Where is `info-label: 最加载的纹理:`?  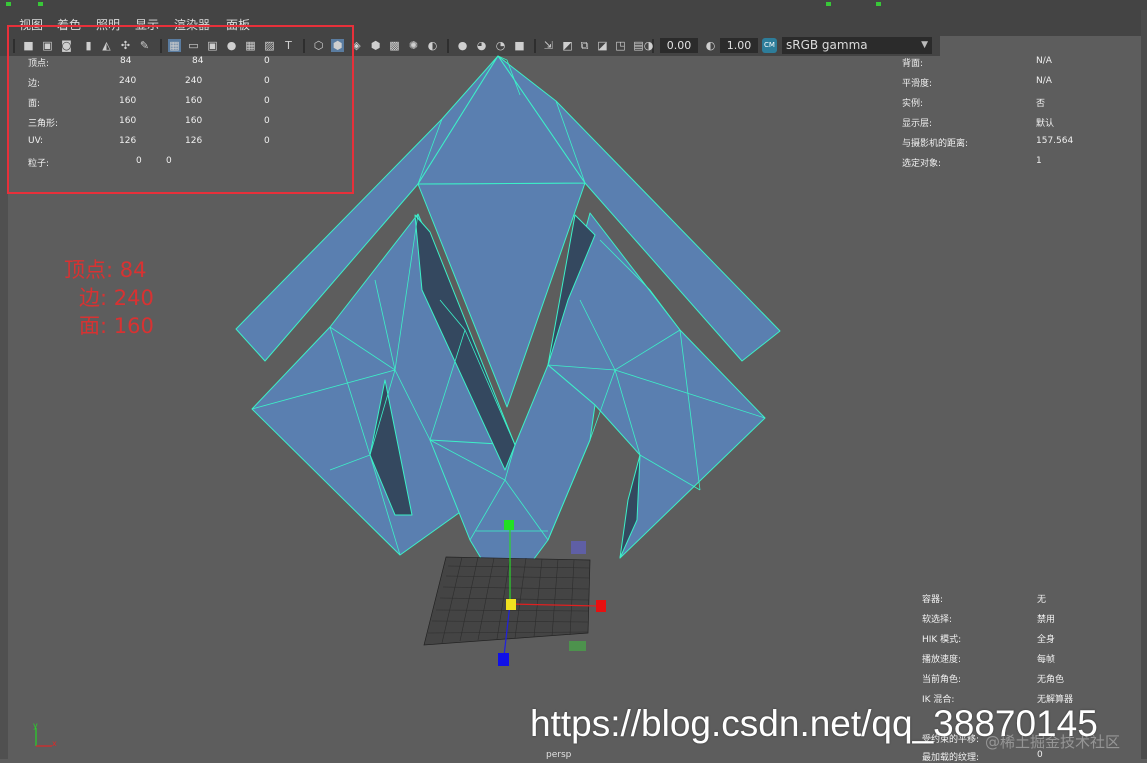
info-label: 最加载的纹理: is located at coordinates (951, 758).